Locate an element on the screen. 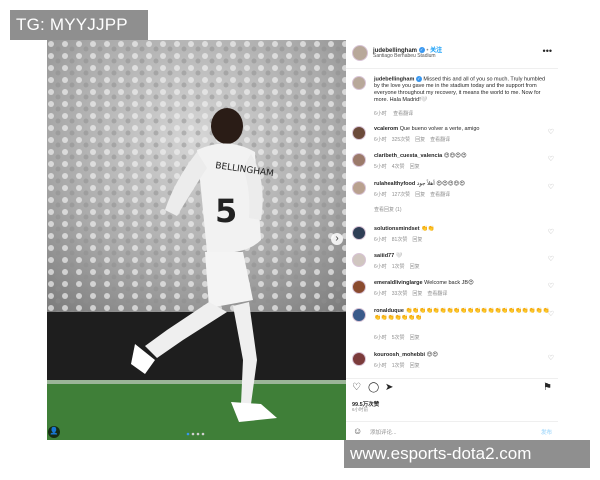 The image size is (600, 480). comment-username: rulahealthyfood is located at coordinates (394, 184).